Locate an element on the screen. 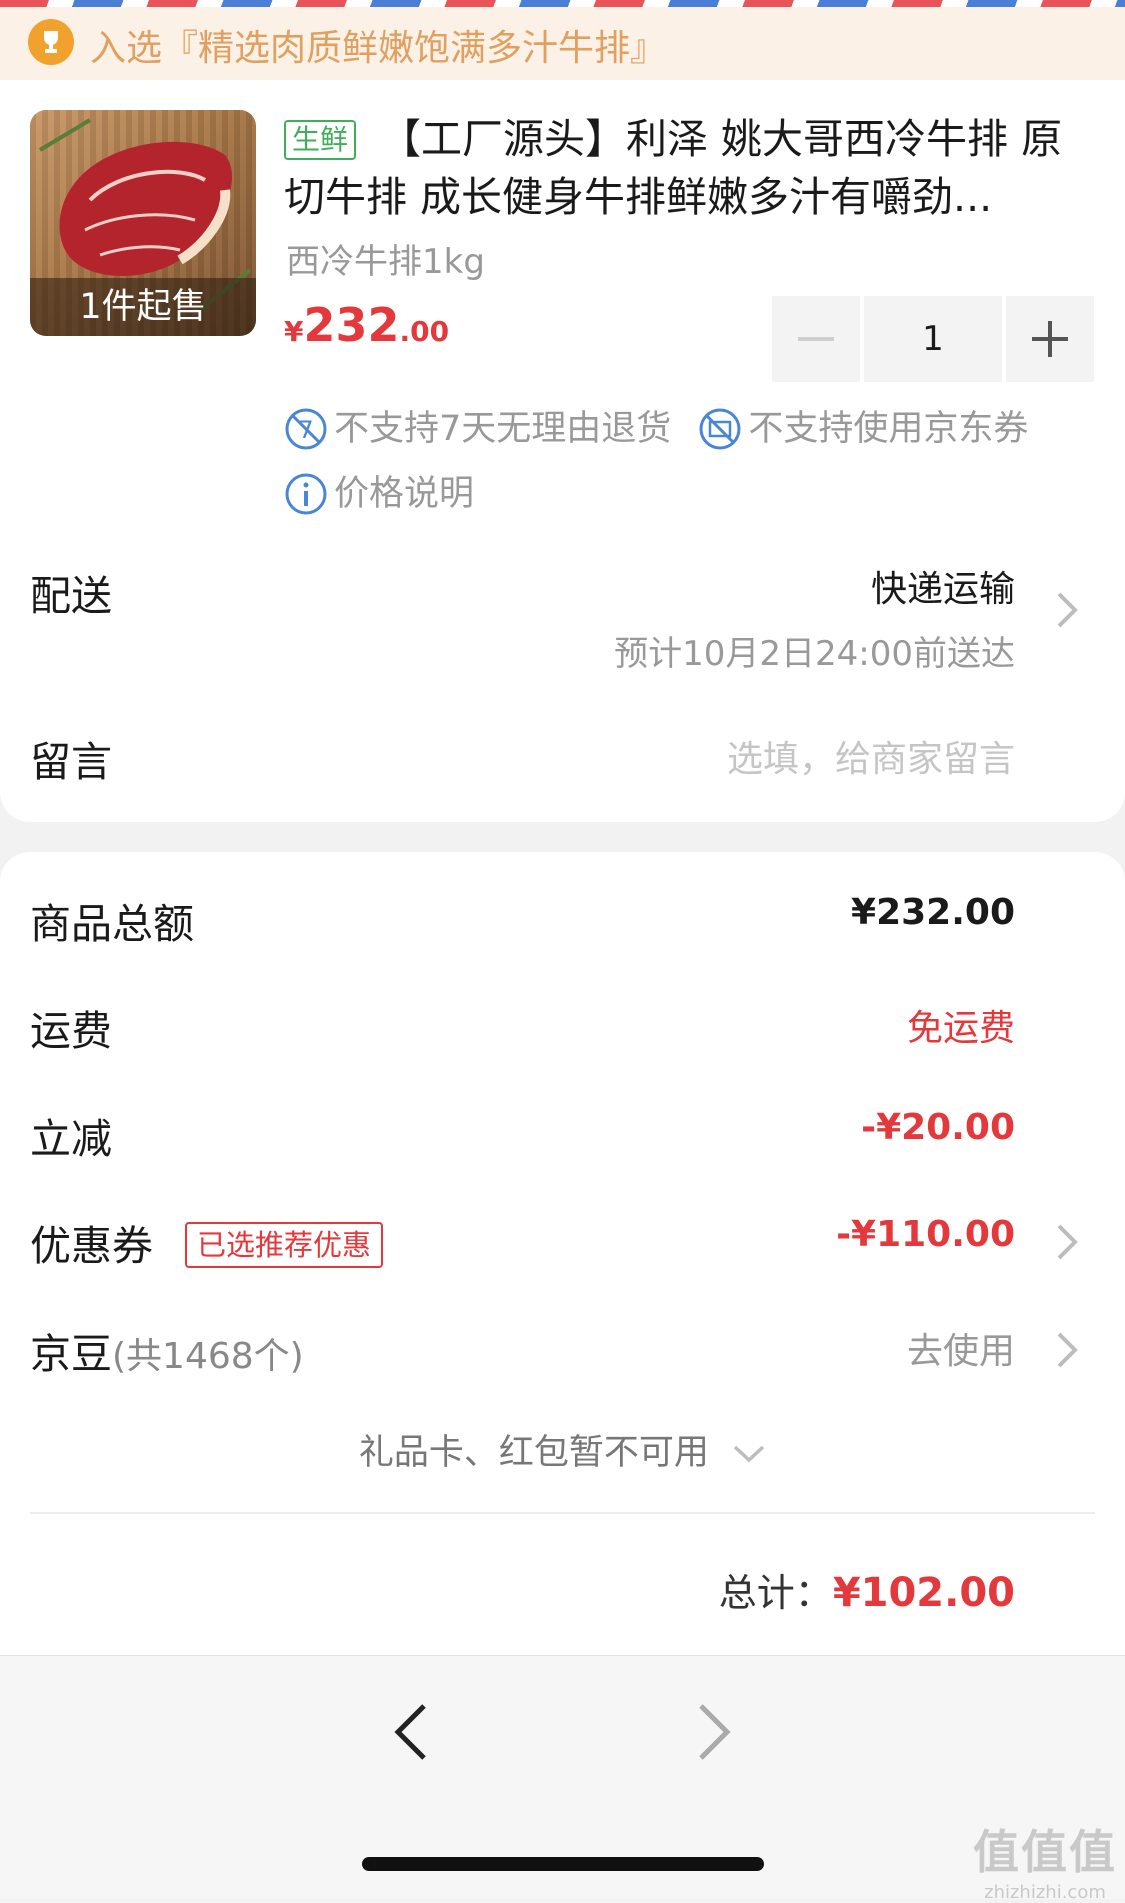 The image size is (1125, 1903). order-total: 总计：¥102.00 is located at coordinates (867, 1589).